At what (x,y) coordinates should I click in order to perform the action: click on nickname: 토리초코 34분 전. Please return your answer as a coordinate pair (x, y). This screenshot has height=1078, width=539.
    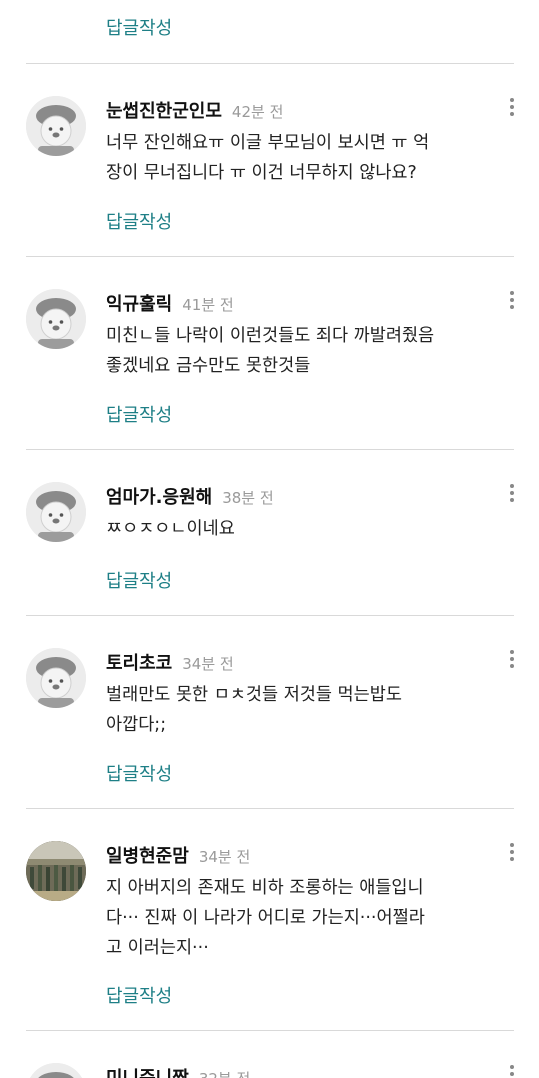
    Looking at the image, I should click on (170, 662).